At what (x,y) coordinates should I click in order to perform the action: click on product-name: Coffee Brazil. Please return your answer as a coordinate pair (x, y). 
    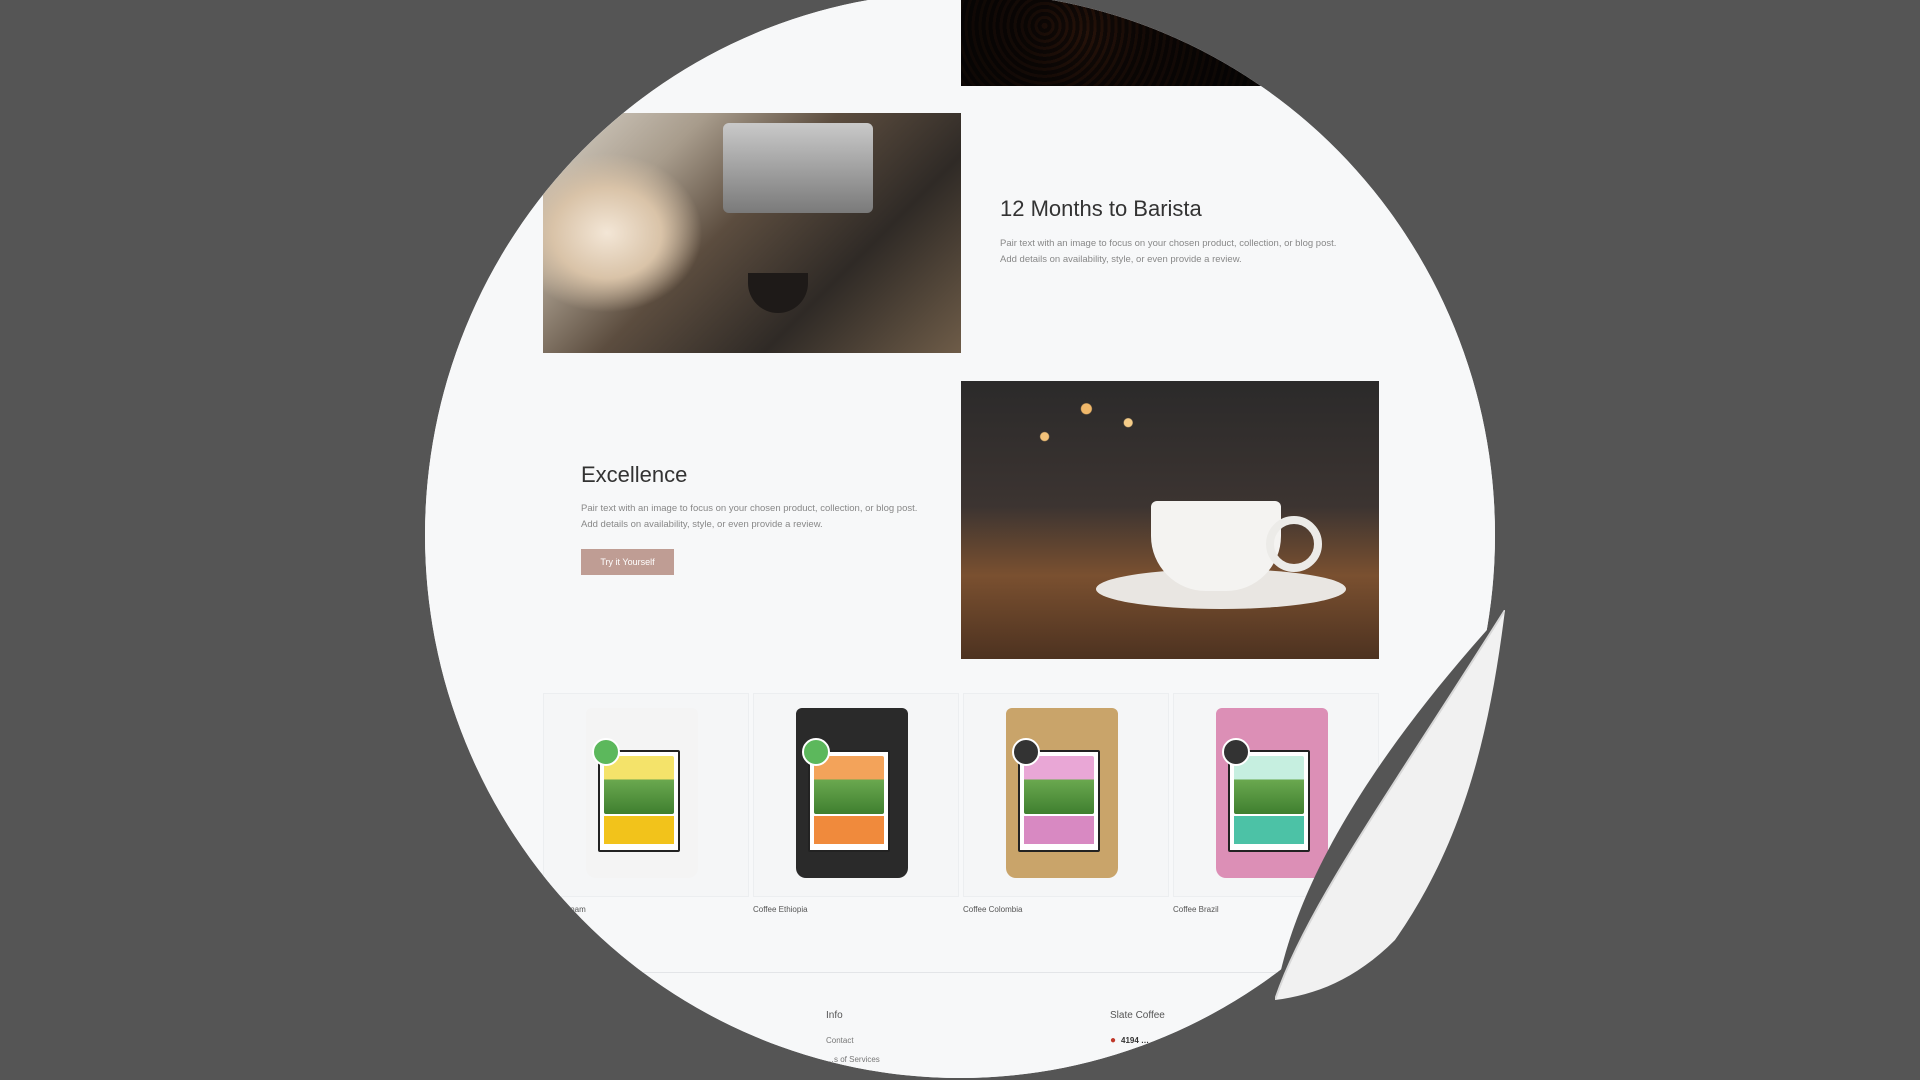
    Looking at the image, I should click on (1196, 909).